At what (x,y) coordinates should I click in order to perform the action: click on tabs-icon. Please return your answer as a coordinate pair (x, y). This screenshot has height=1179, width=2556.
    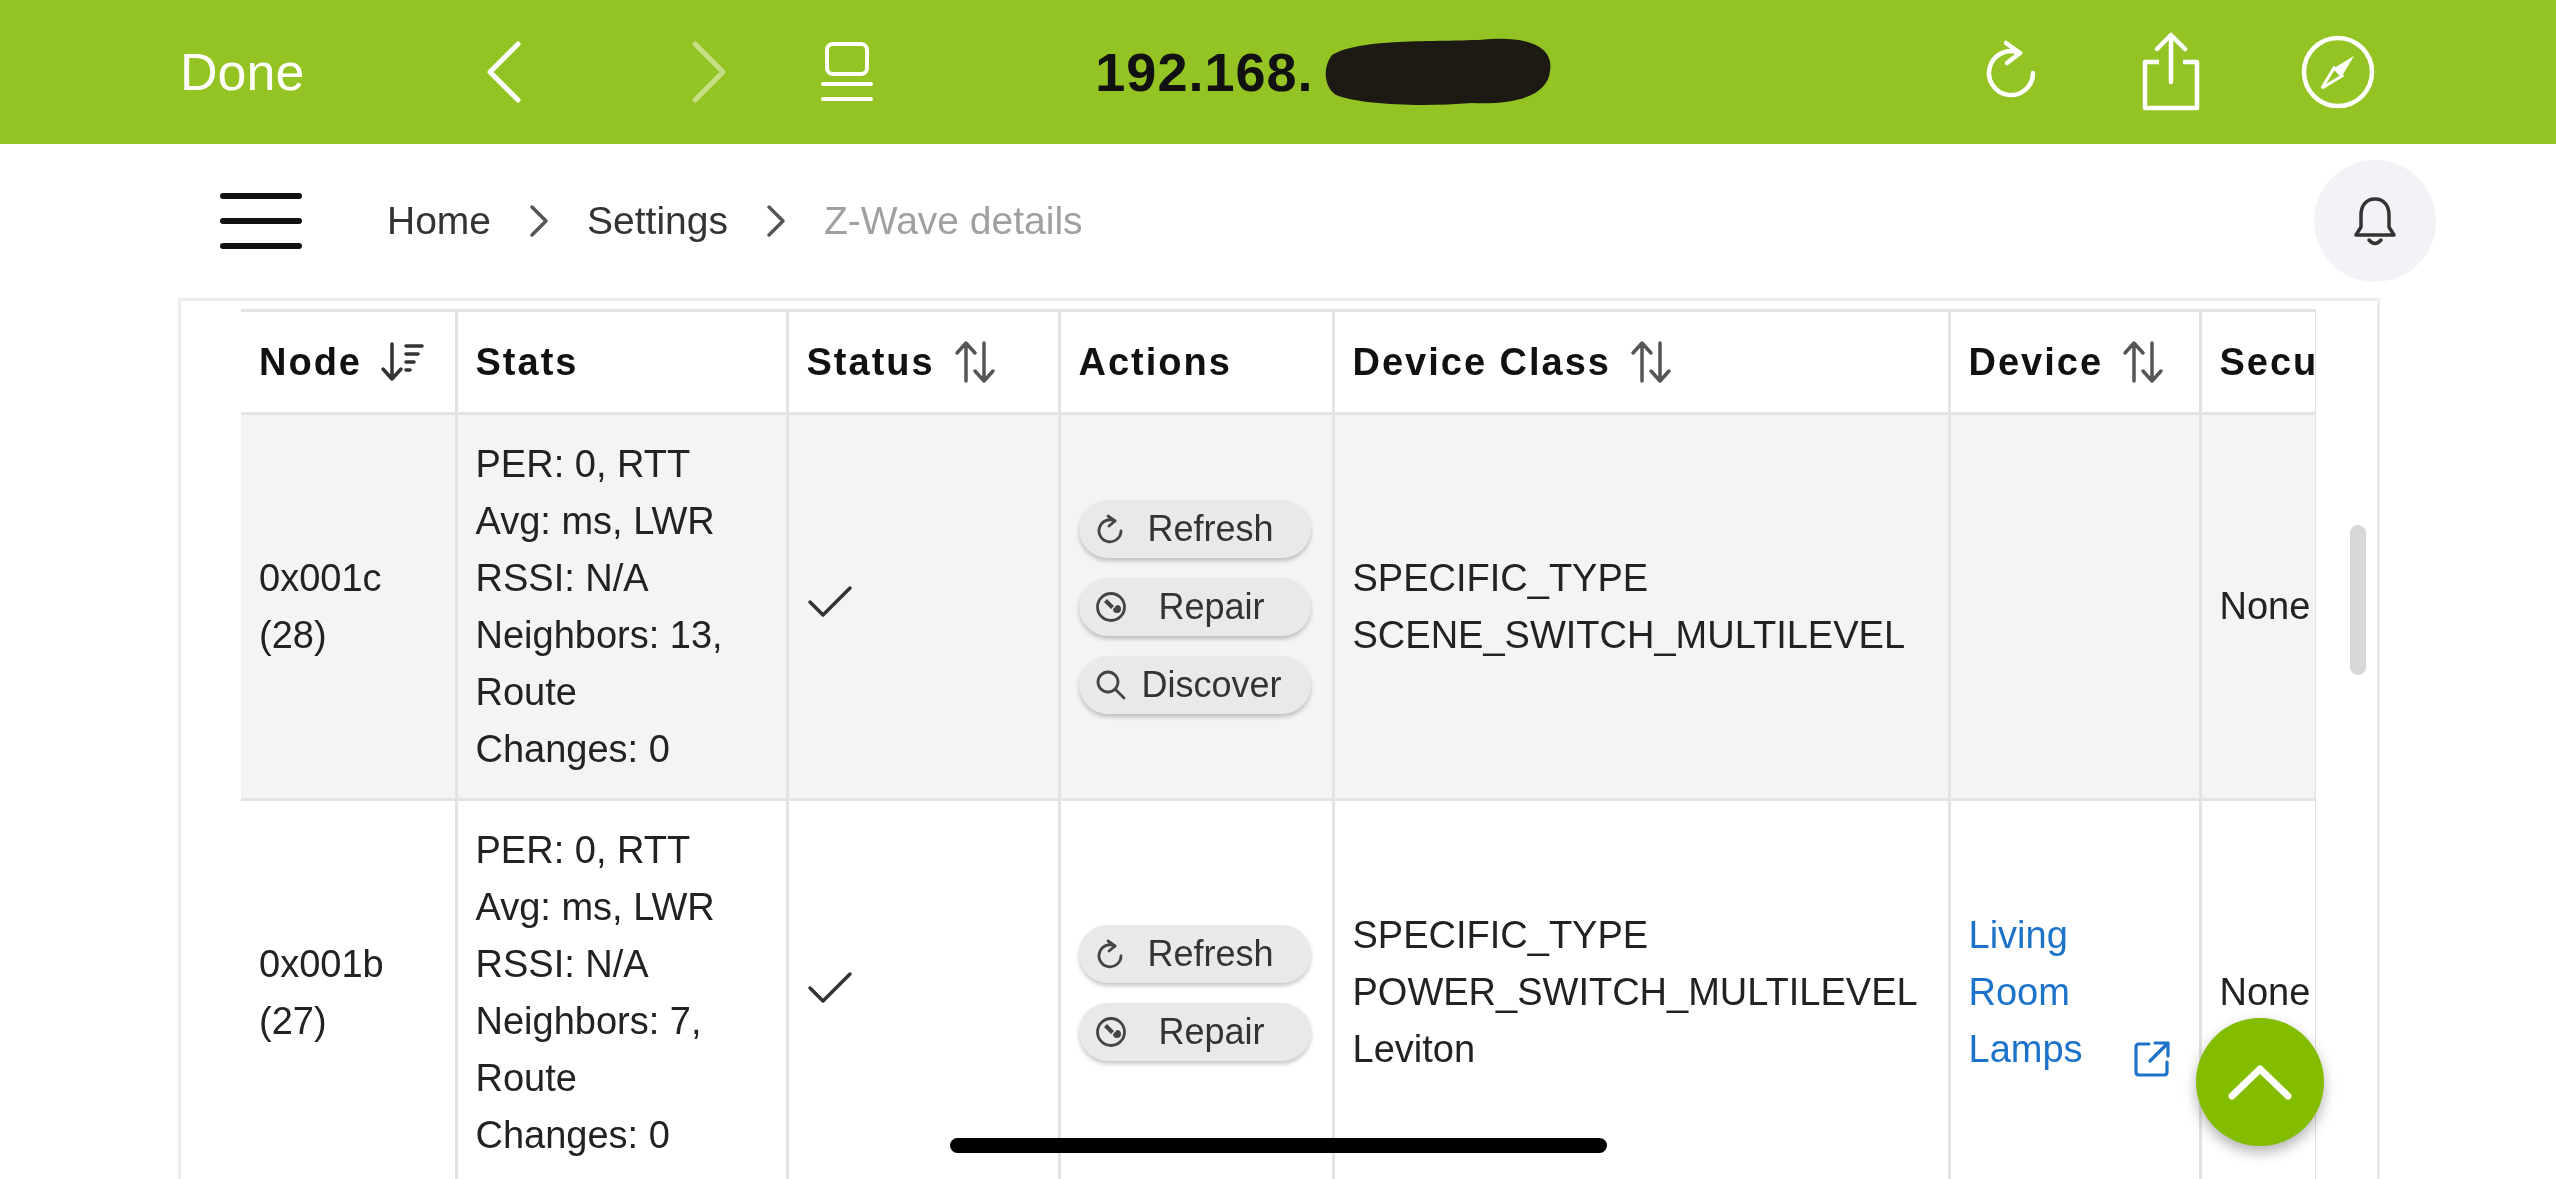
    Looking at the image, I should click on (847, 72).